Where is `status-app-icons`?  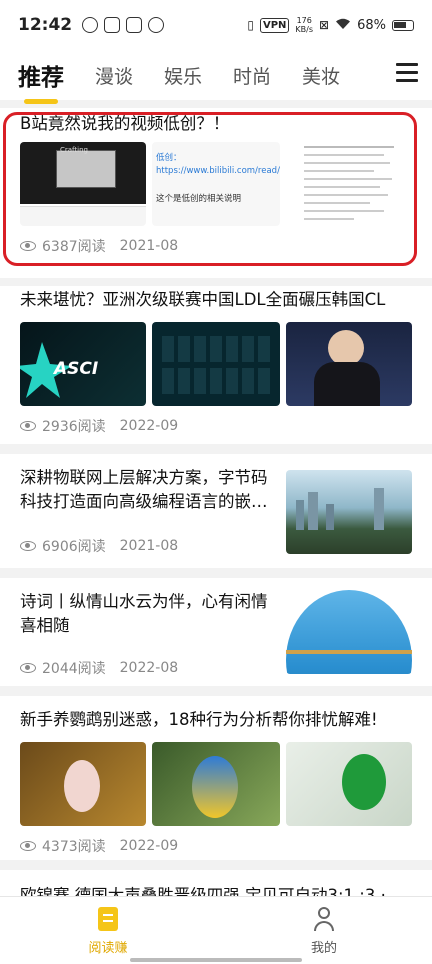 status-app-icons is located at coordinates (123, 25).